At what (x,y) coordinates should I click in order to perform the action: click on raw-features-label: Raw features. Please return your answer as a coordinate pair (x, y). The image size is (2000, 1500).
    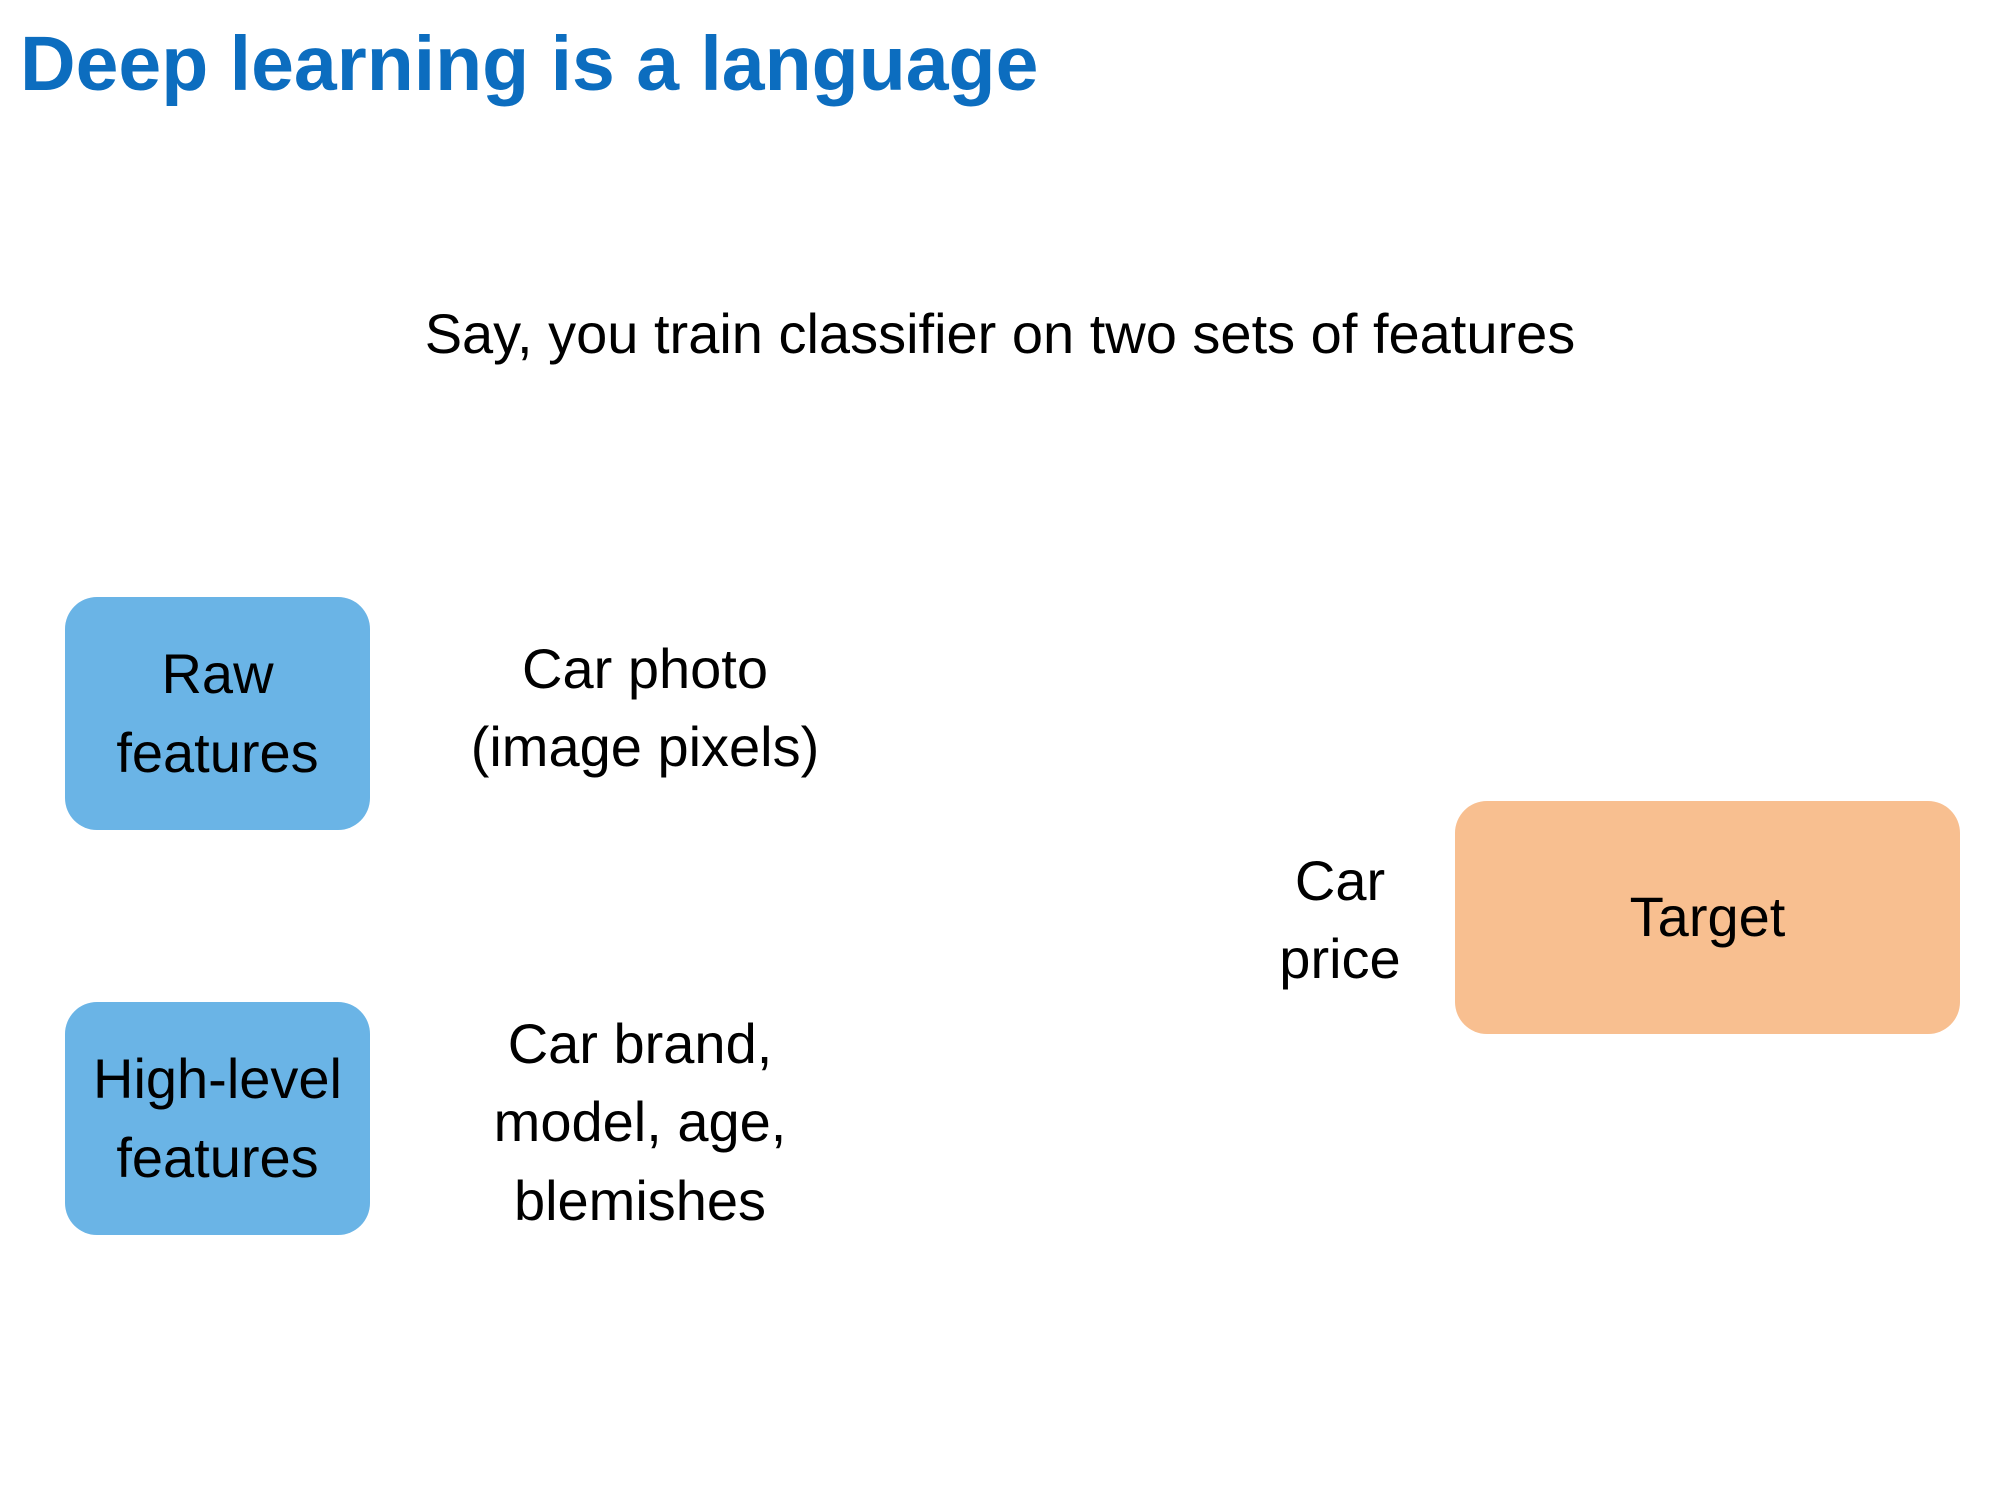
    Looking at the image, I should click on (217, 713).